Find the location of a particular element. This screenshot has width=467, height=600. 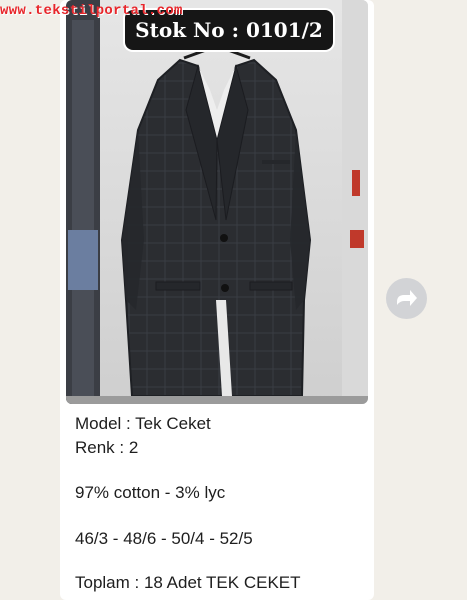

forward-share-icon is located at coordinates (407, 298).